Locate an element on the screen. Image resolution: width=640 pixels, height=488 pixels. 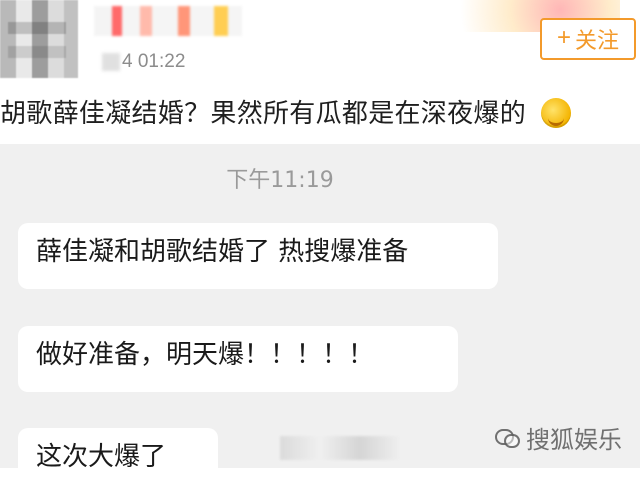
follow-plus-icon: + is located at coordinates (563, 37).